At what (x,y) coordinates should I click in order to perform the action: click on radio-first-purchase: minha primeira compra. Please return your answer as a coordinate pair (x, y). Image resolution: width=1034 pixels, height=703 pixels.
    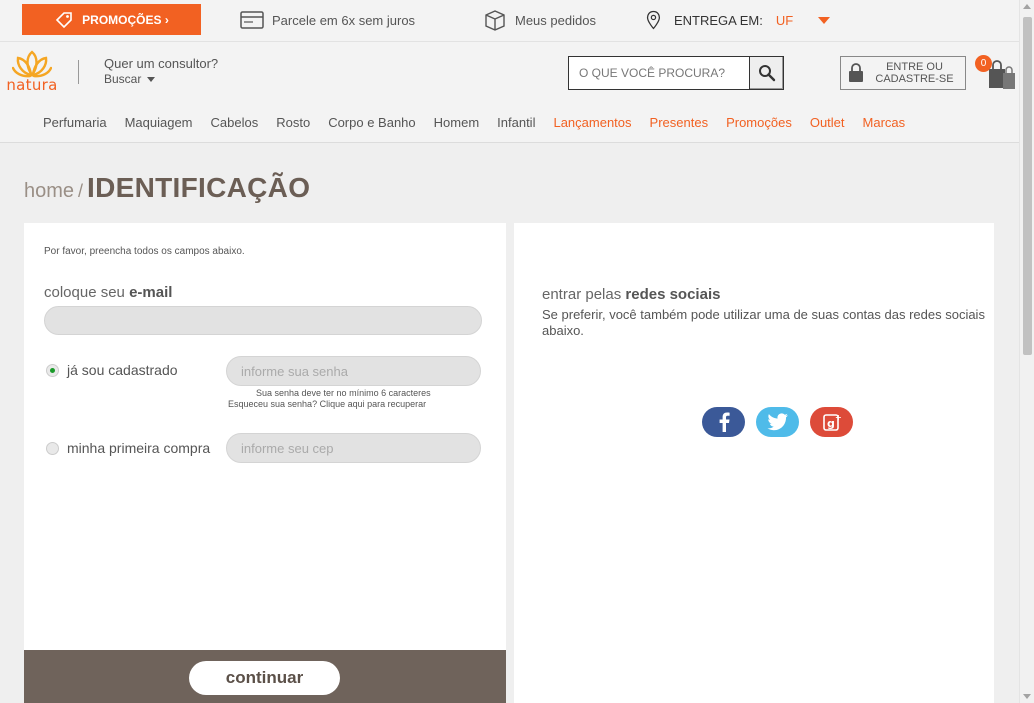
    Looking at the image, I should click on (128, 448).